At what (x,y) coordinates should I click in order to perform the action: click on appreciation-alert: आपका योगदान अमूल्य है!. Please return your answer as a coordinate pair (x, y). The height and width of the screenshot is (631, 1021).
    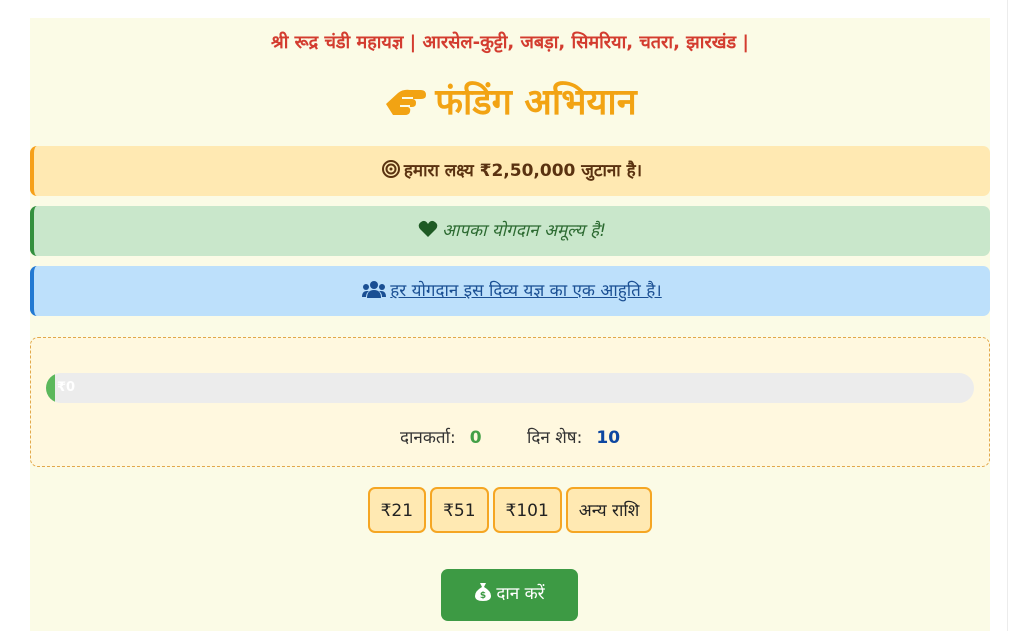
    Looking at the image, I should click on (510, 231).